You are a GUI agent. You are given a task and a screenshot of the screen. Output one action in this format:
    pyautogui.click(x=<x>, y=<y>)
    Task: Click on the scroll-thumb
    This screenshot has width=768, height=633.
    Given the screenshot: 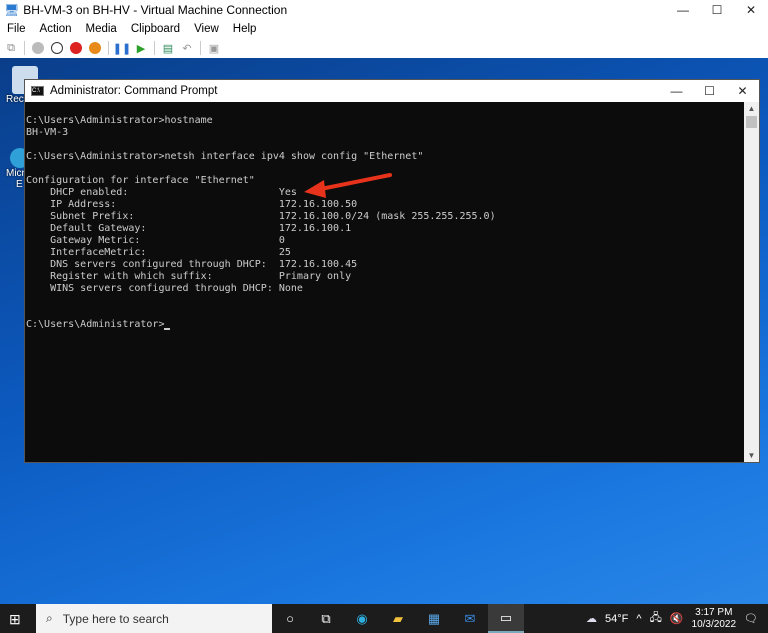 What is the action you would take?
    pyautogui.click(x=751, y=122)
    